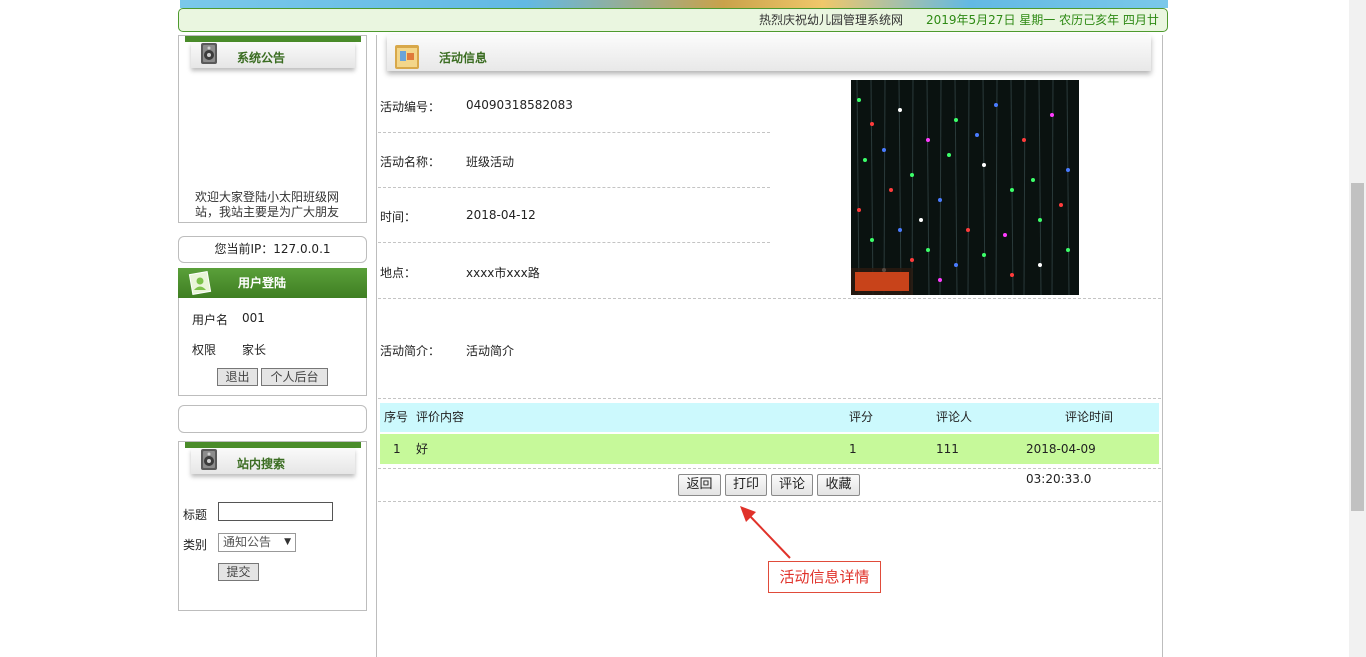 The height and width of the screenshot is (657, 1366). What do you see at coordinates (261, 464) in the screenshot?
I see `search-panel-title: 站内搜索` at bounding box center [261, 464].